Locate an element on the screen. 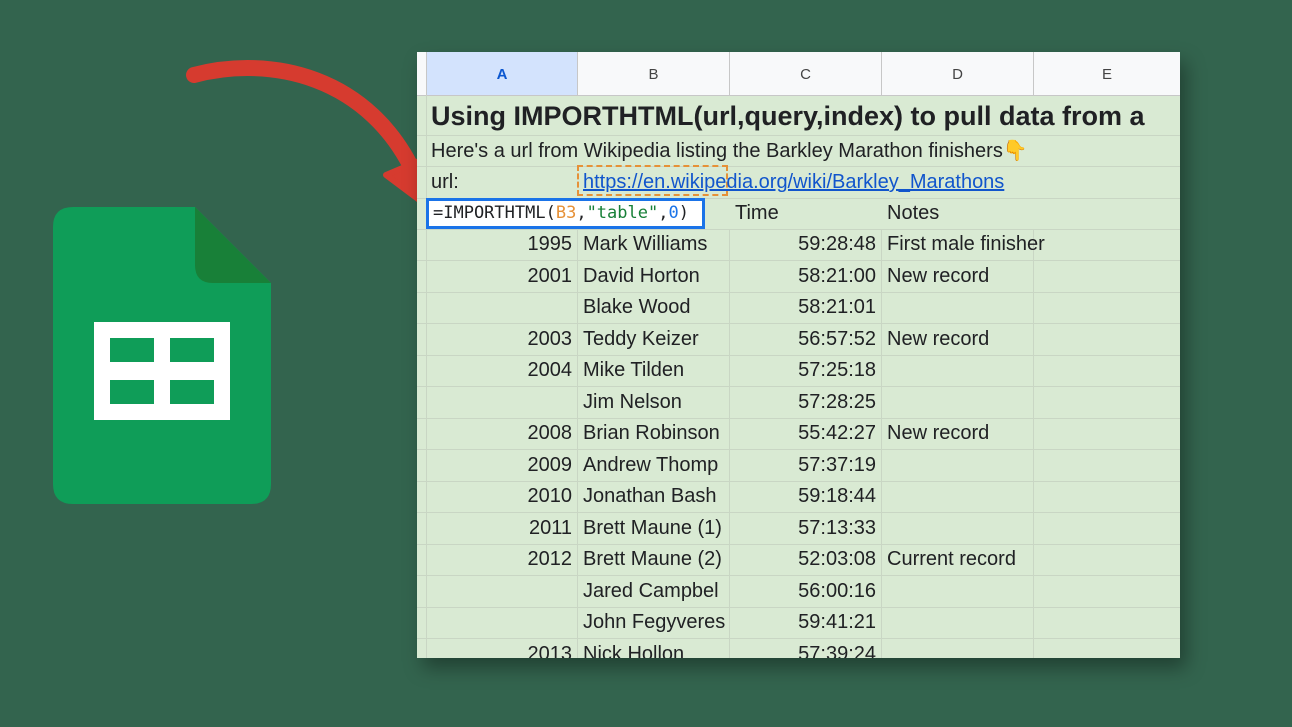 The width and height of the screenshot is (1292, 727). formula-ref: B3 is located at coordinates (566, 213).